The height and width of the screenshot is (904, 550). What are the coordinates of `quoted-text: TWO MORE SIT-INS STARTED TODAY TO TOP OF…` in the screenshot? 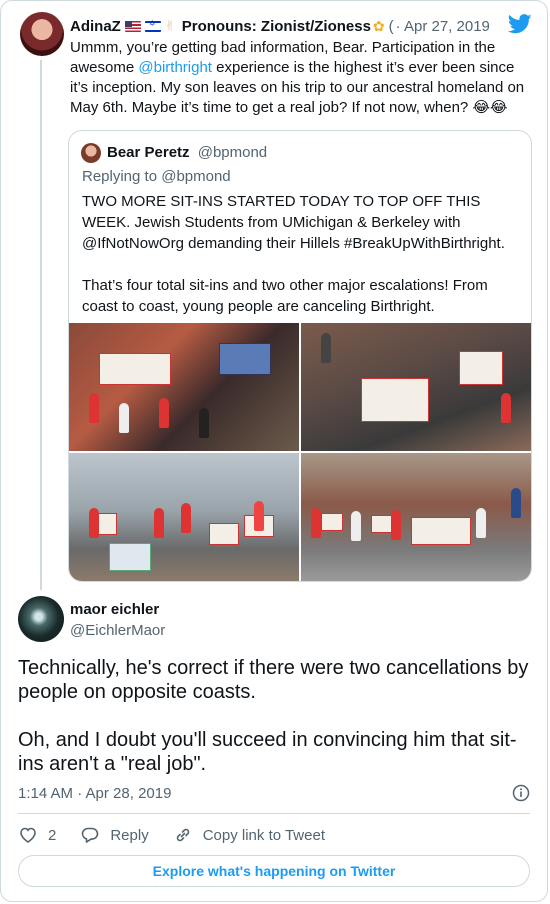 It's located at (302, 254).